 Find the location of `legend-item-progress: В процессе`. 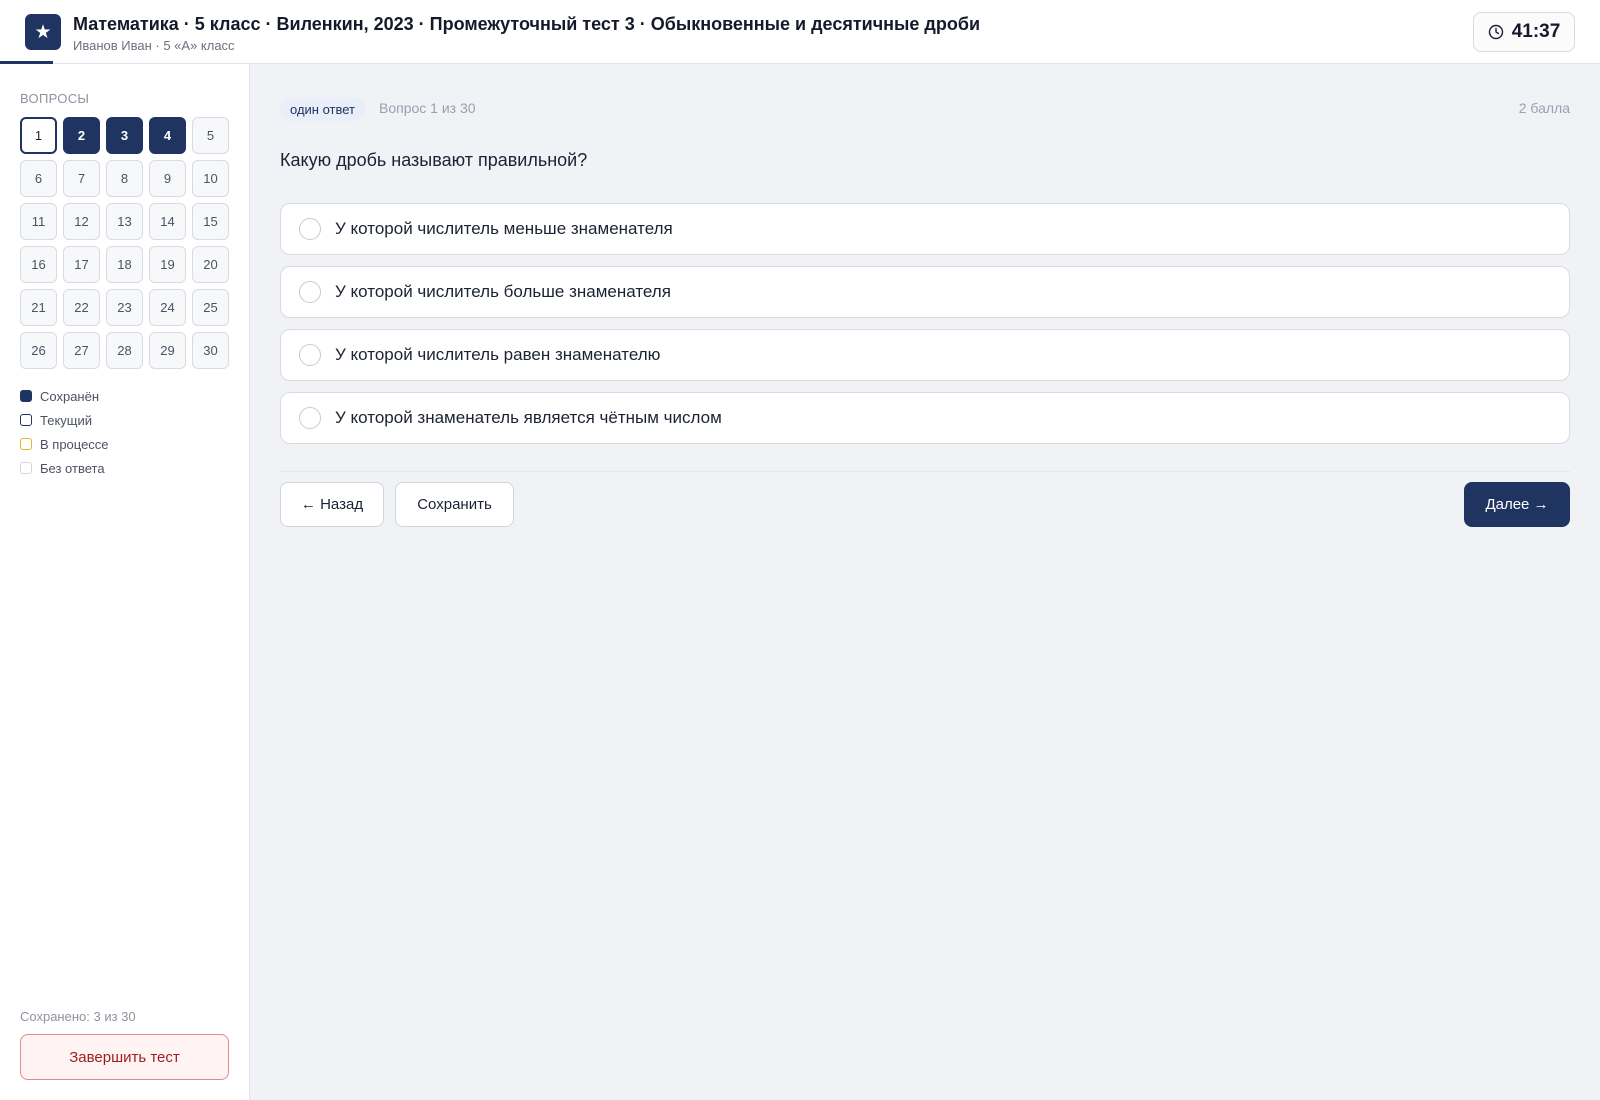

legend-item-progress: В процессе is located at coordinates (64, 444).